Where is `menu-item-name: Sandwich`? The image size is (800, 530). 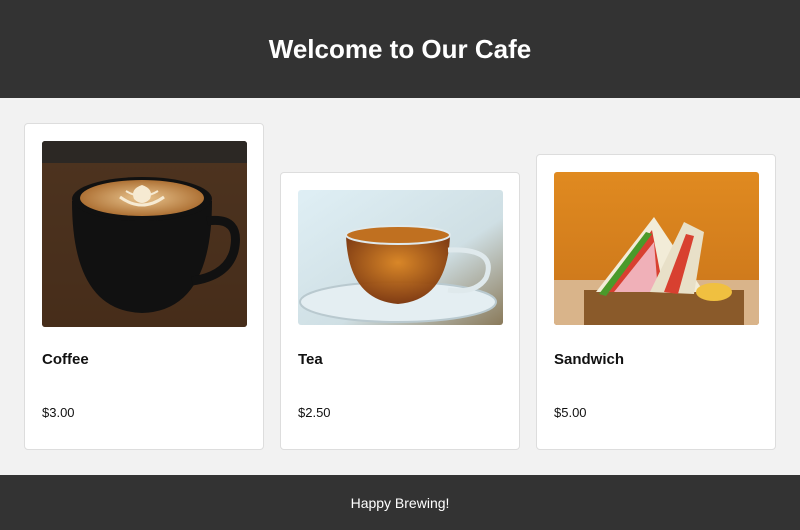 menu-item-name: Sandwich is located at coordinates (589, 359).